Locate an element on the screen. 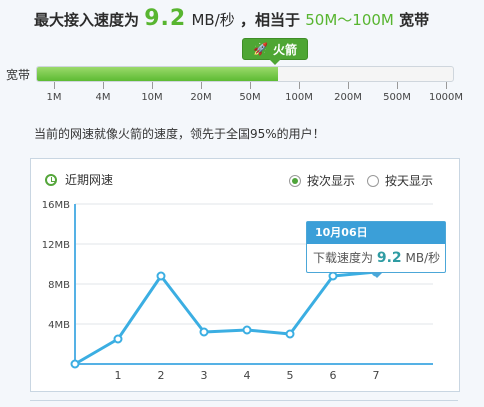  x-tick-label: 1 is located at coordinates (118, 375).